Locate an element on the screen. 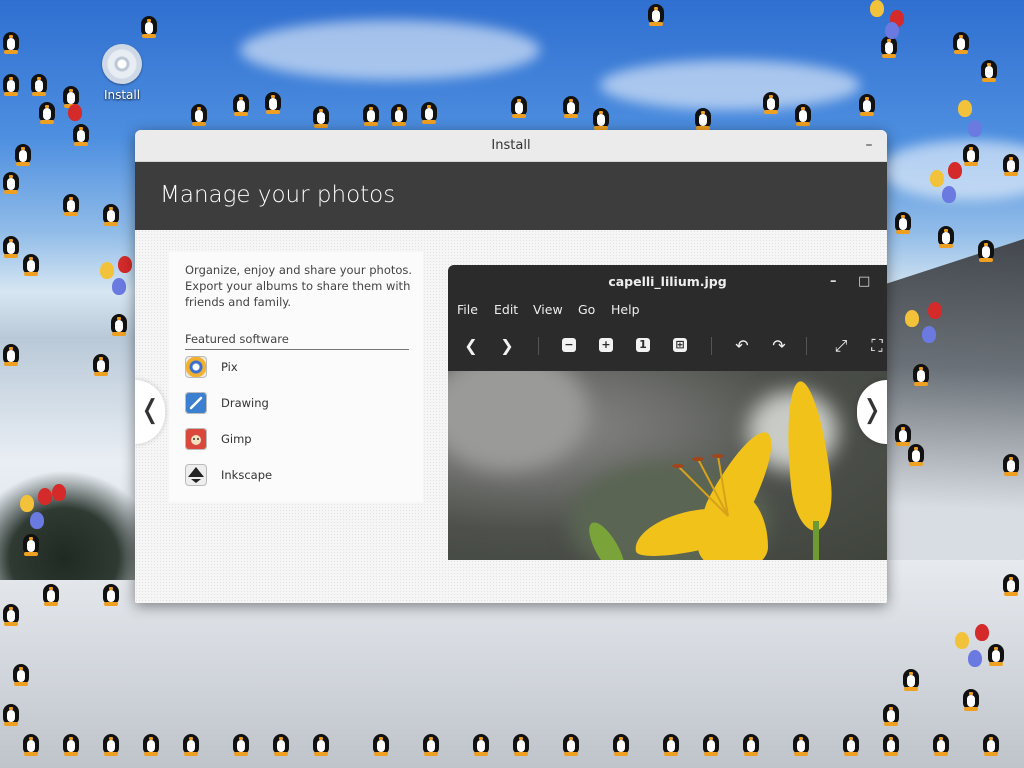 The image size is (1024, 768). photo-blur is located at coordinates (518, 421).